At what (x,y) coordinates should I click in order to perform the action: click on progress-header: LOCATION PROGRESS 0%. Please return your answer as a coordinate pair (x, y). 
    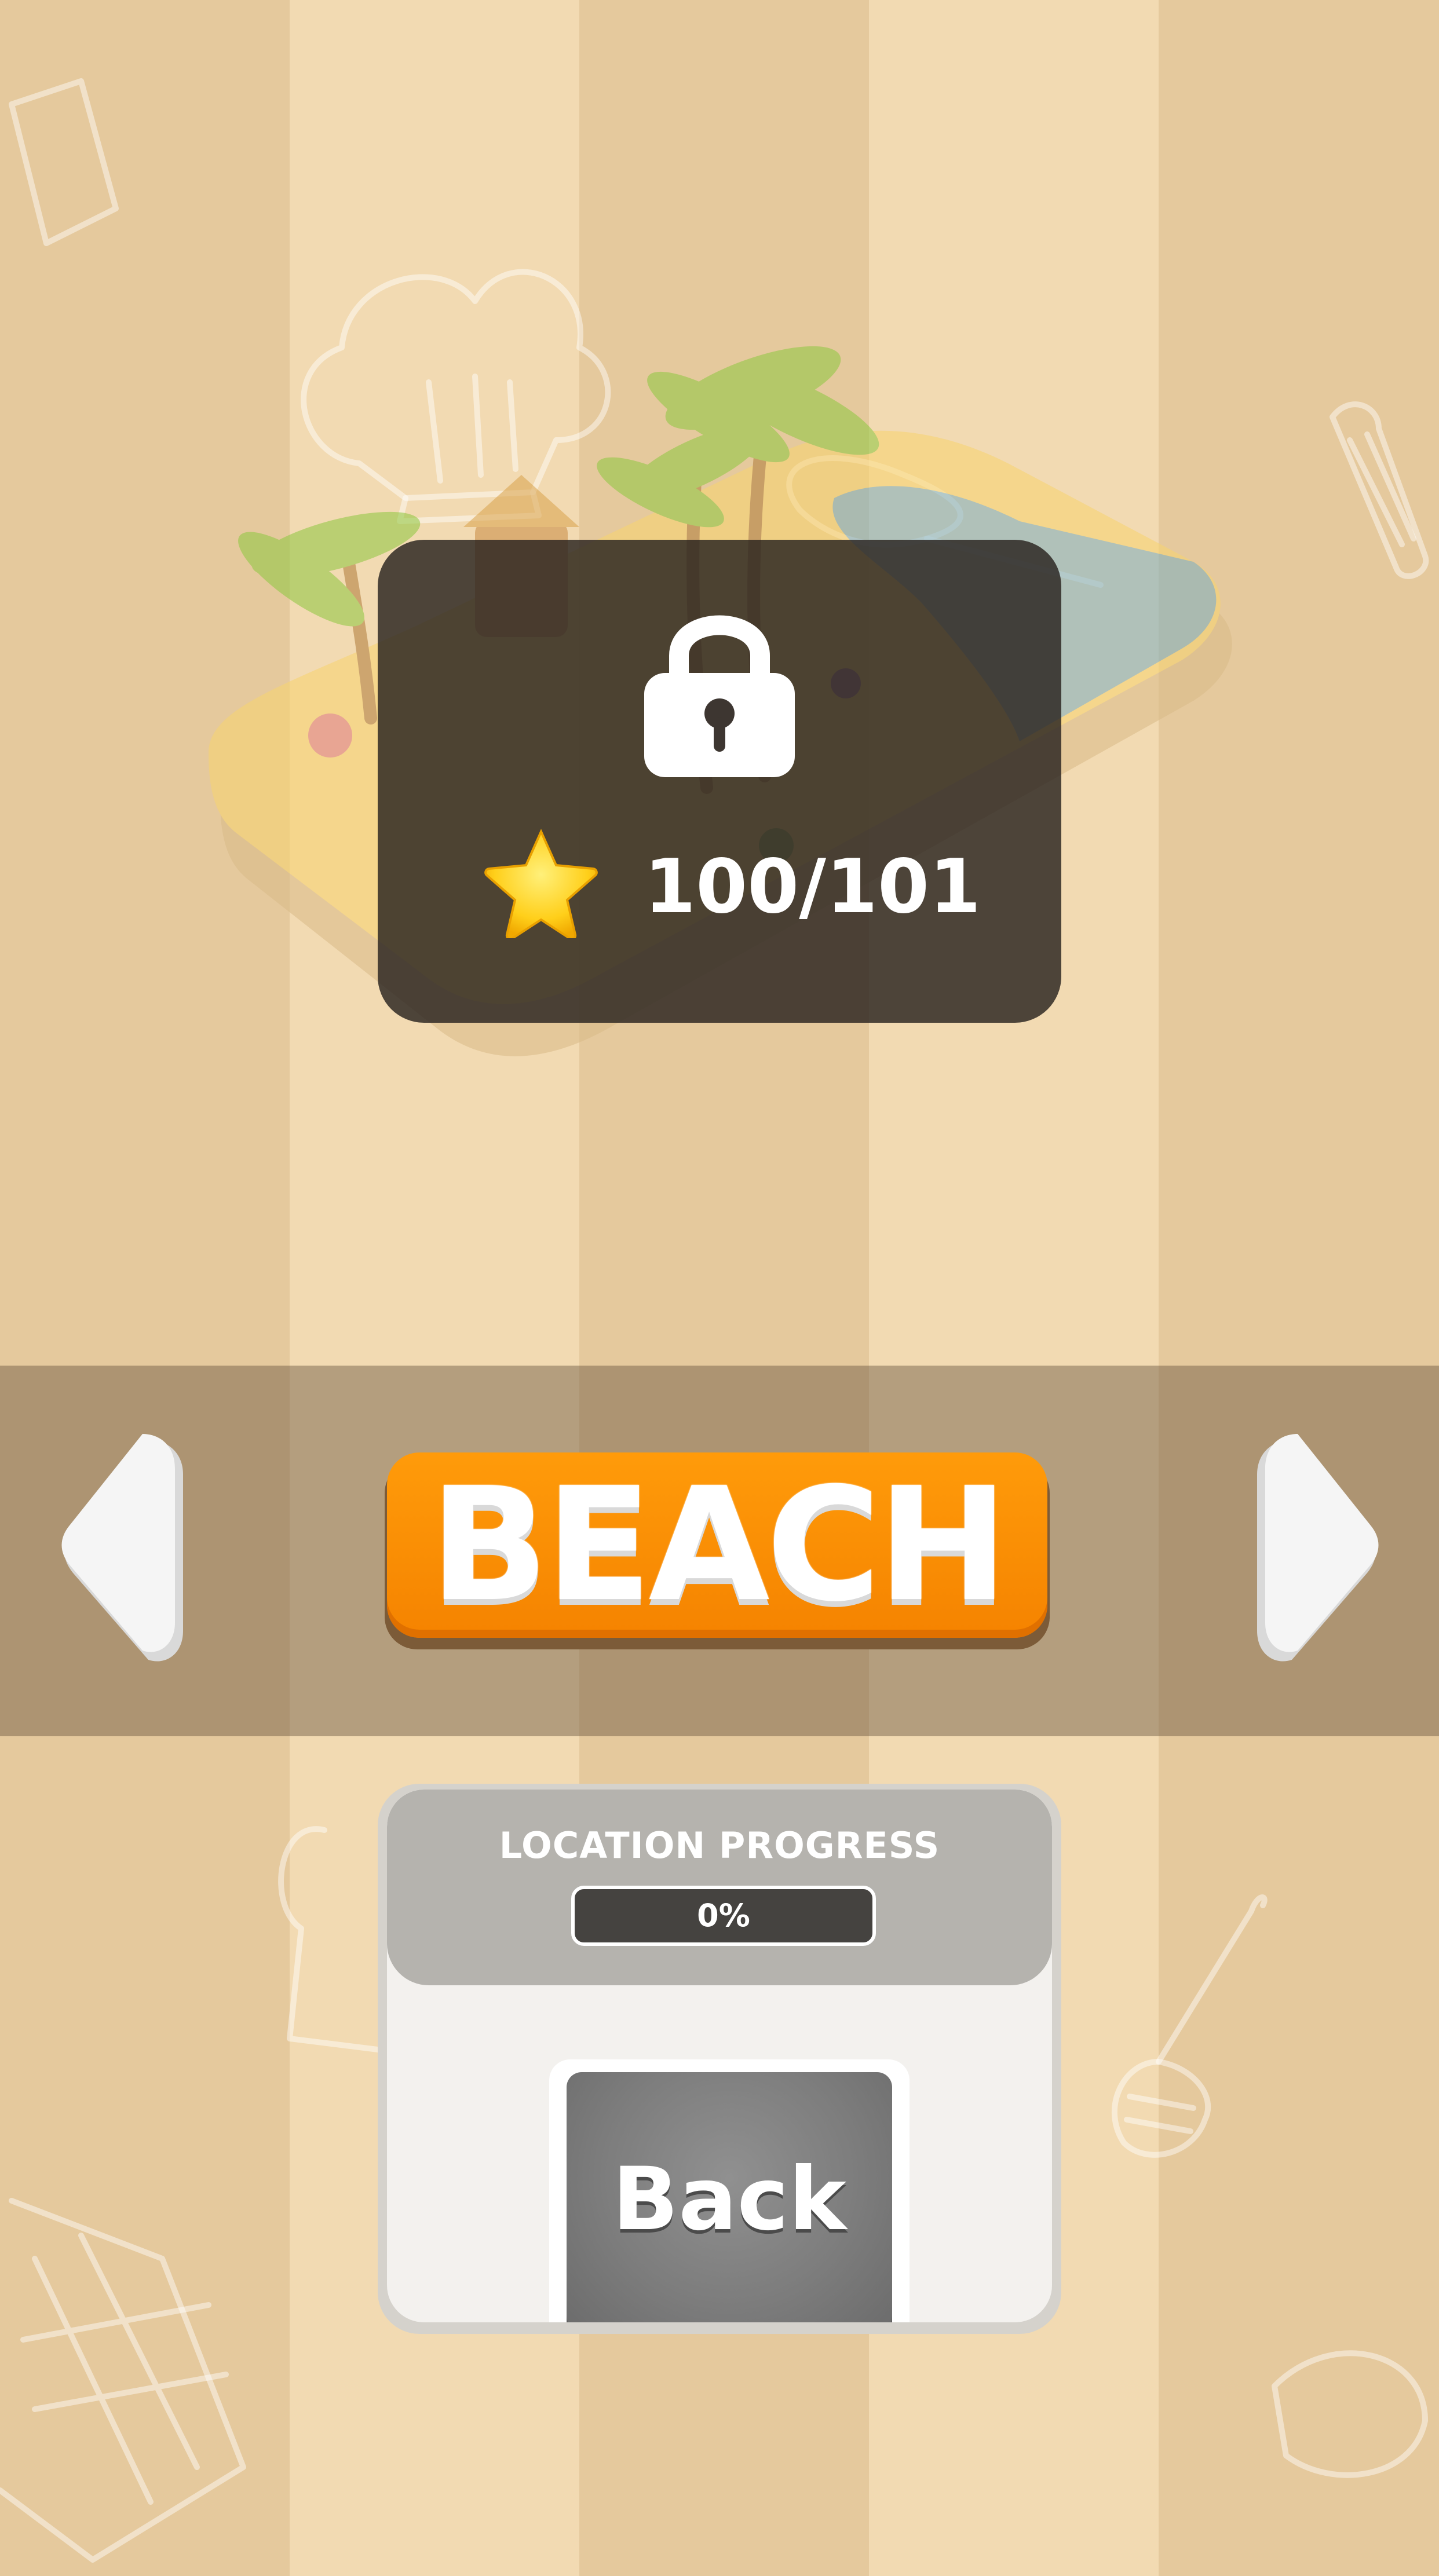
    Looking at the image, I should click on (719, 1887).